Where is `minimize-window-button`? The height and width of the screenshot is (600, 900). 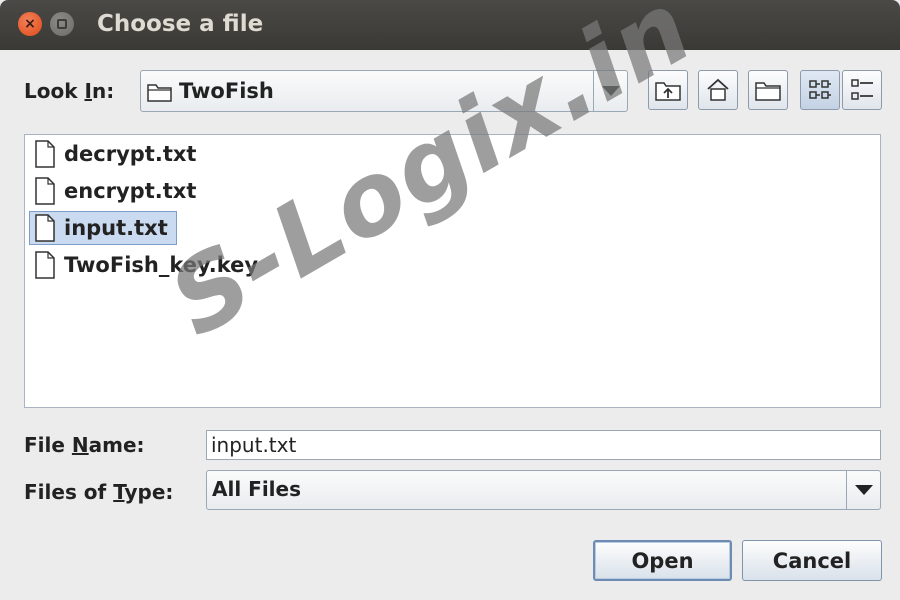 minimize-window-button is located at coordinates (62, 24).